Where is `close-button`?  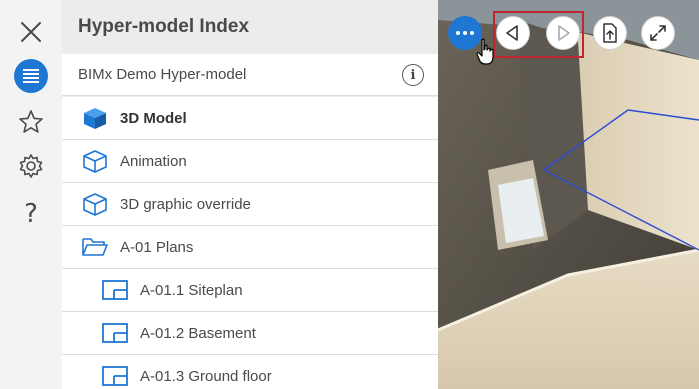 close-button is located at coordinates (31, 32).